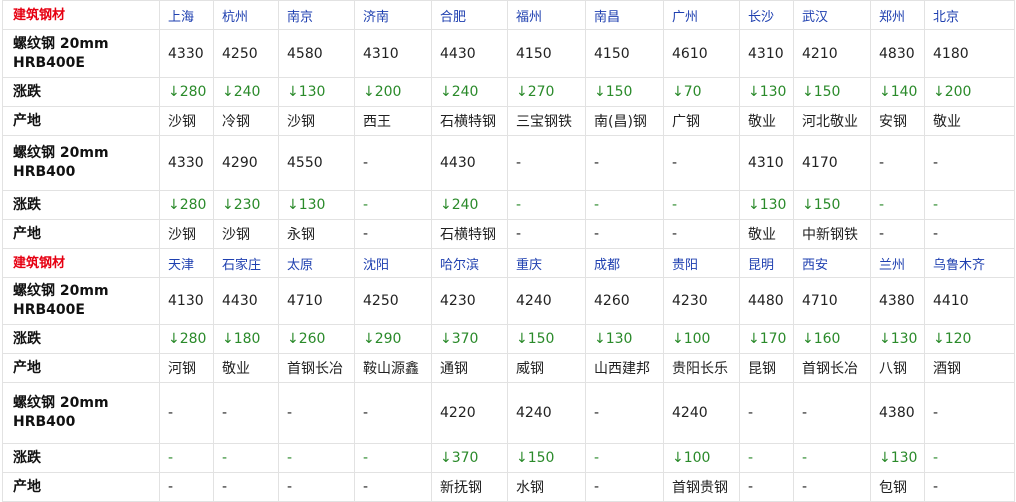 This screenshot has width=1016, height=502. Describe the element at coordinates (701, 53) in the screenshot. I see `price-cell: 4610` at that location.